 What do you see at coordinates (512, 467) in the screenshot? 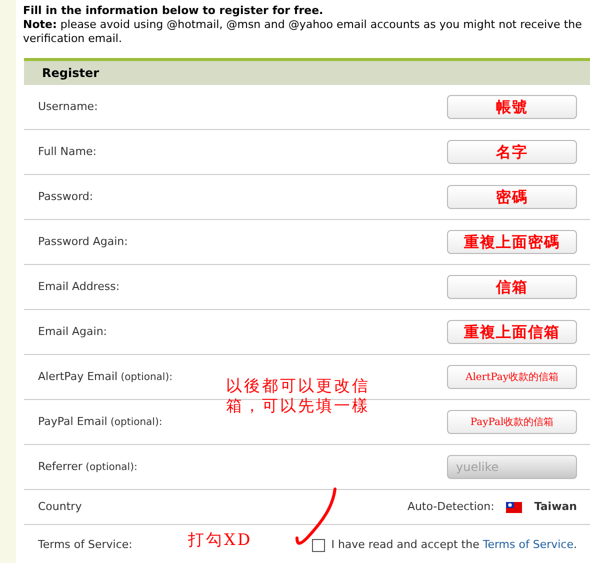
I see `input-field: yuelike` at bounding box center [512, 467].